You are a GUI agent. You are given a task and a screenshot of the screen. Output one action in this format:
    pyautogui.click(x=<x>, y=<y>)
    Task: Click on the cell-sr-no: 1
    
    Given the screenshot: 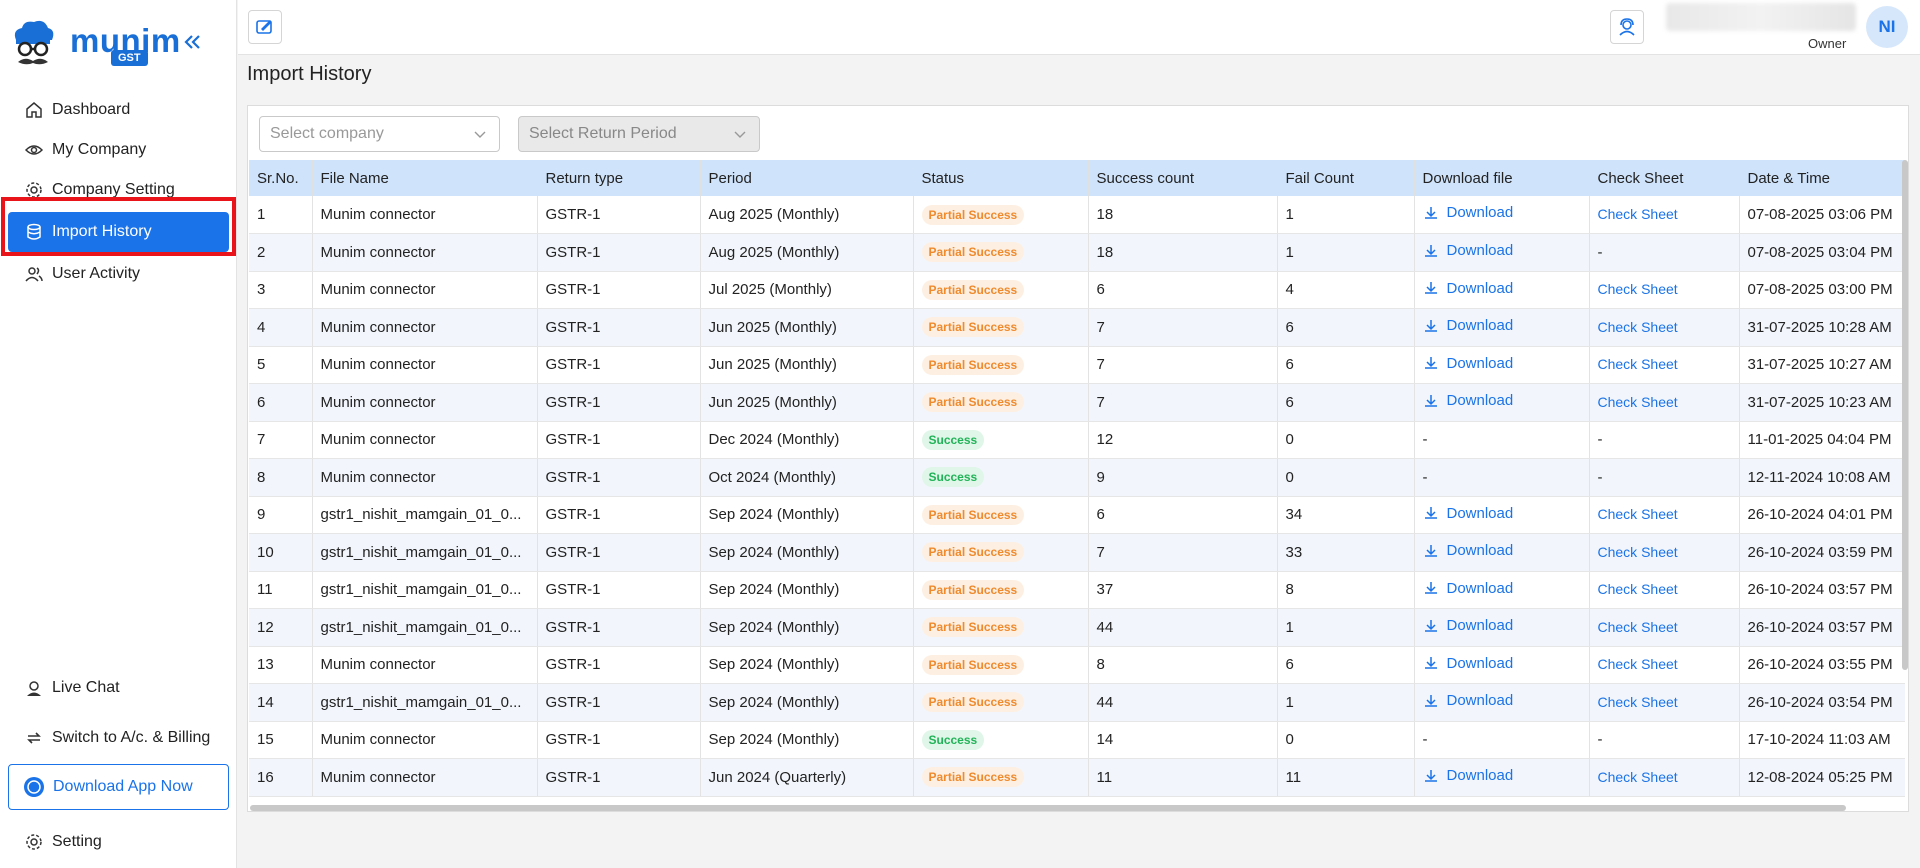 What is the action you would take?
    pyautogui.click(x=281, y=215)
    